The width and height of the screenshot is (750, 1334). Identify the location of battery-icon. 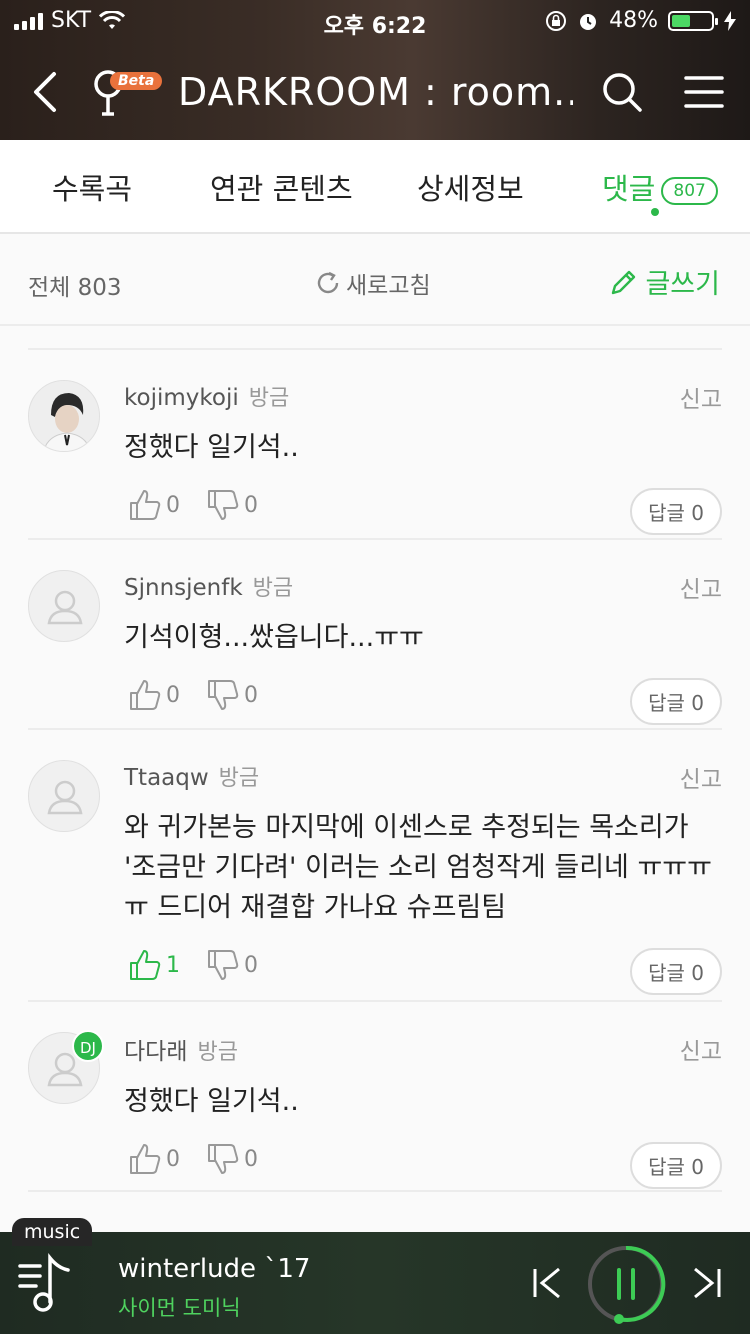
(693, 20).